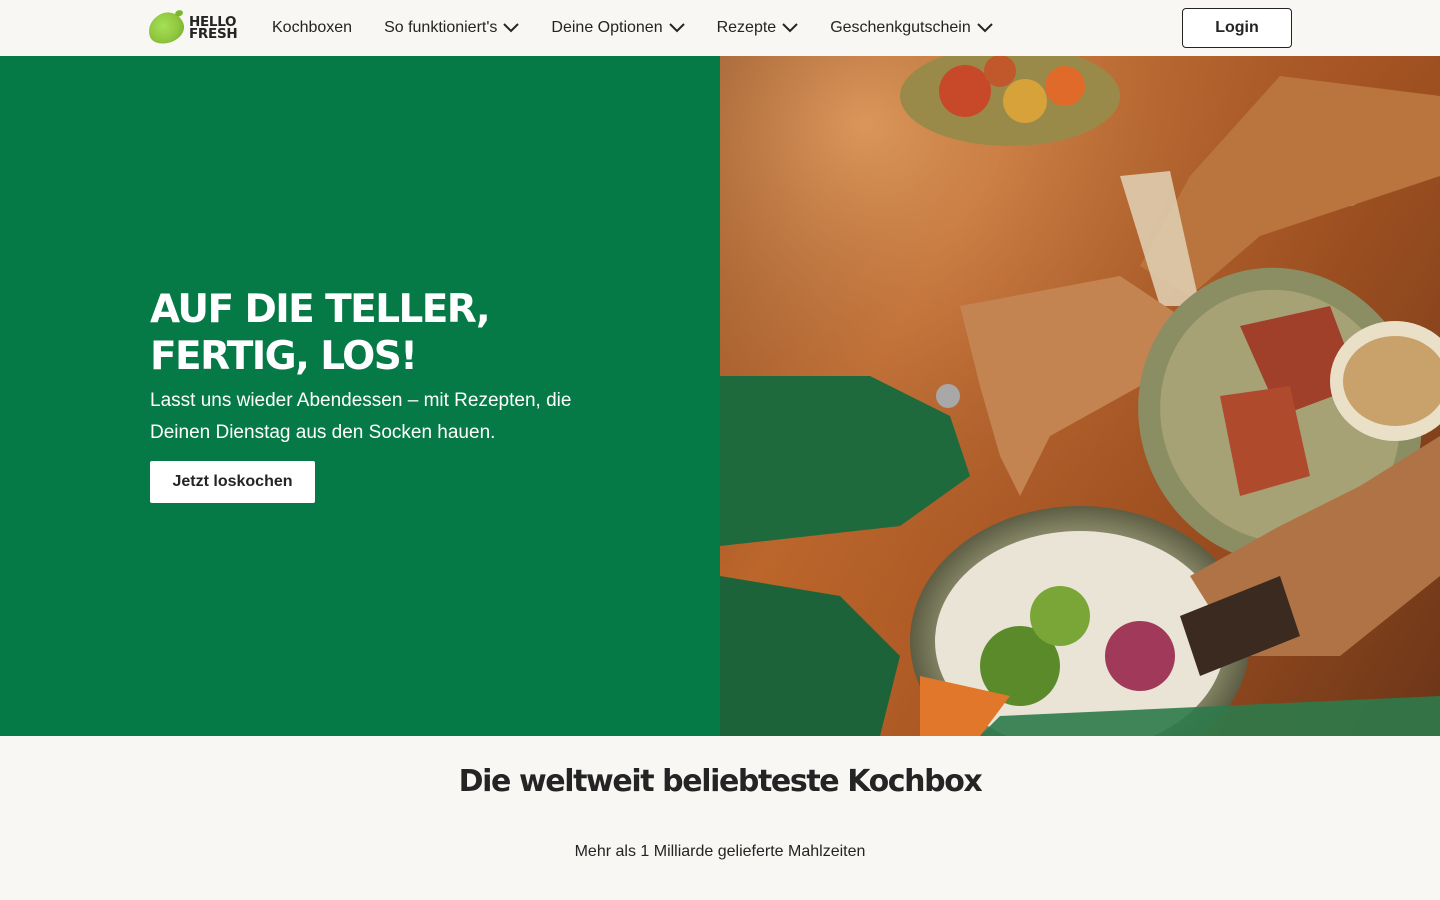 The image size is (1440, 900). Describe the element at coordinates (720, 781) in the screenshot. I see `section-title: Die weltweit beliebteste Kochbox` at that location.